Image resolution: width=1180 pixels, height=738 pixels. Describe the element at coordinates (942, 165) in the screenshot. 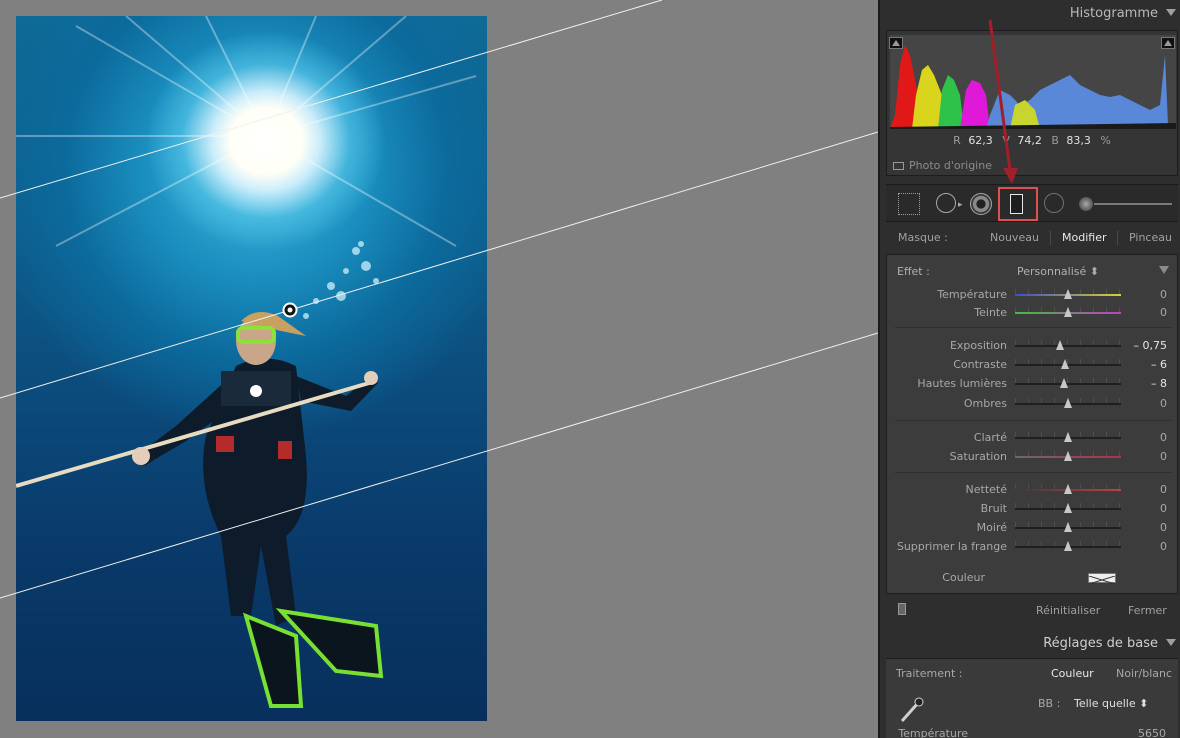

I see `original-photo-toggle: Photo d'origine` at that location.